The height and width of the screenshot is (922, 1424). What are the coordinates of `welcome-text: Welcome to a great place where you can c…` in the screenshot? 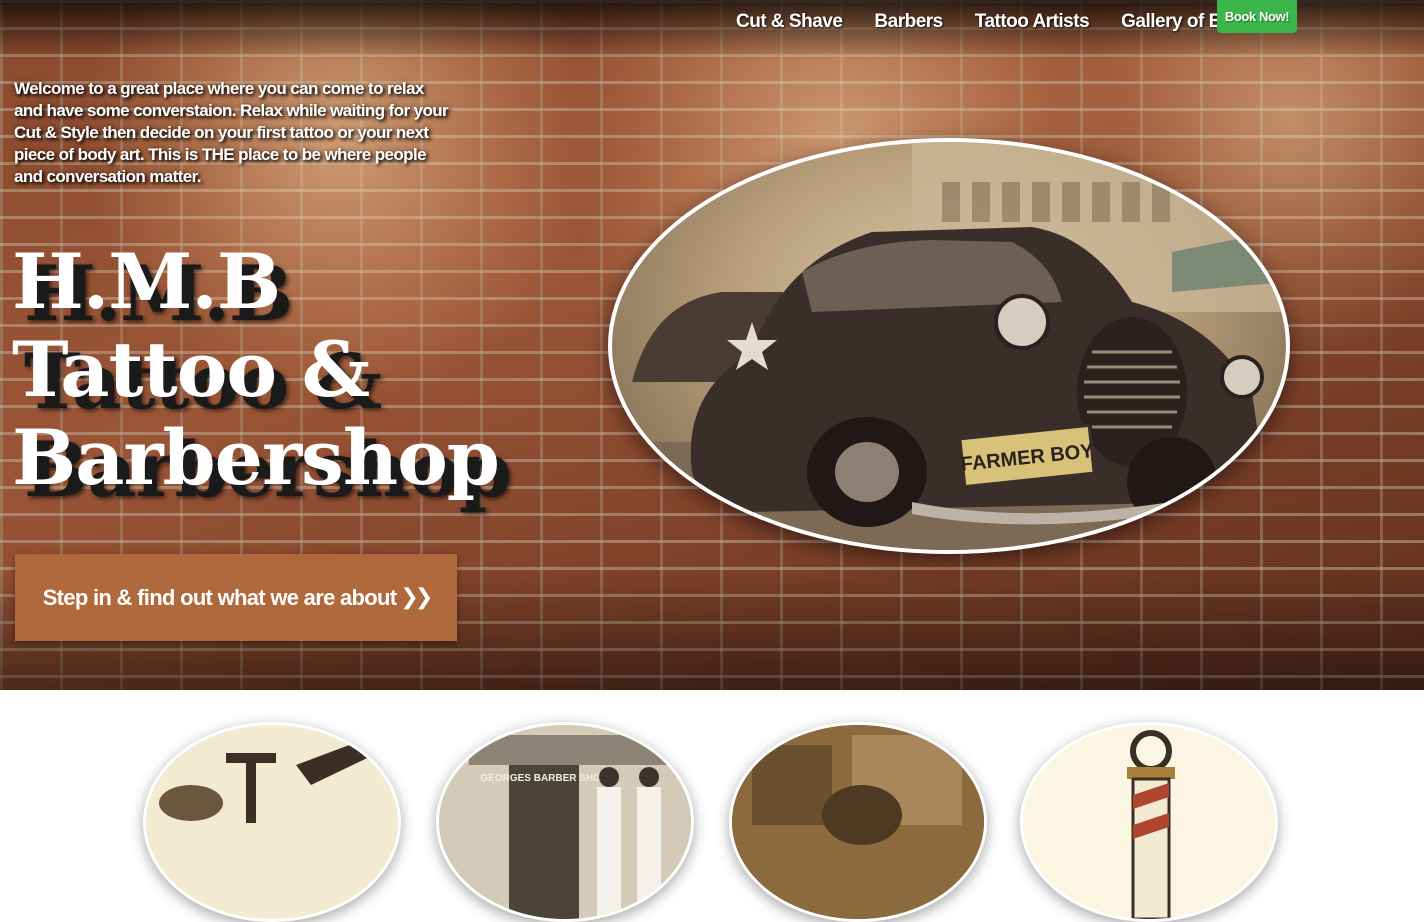 It's located at (231, 132).